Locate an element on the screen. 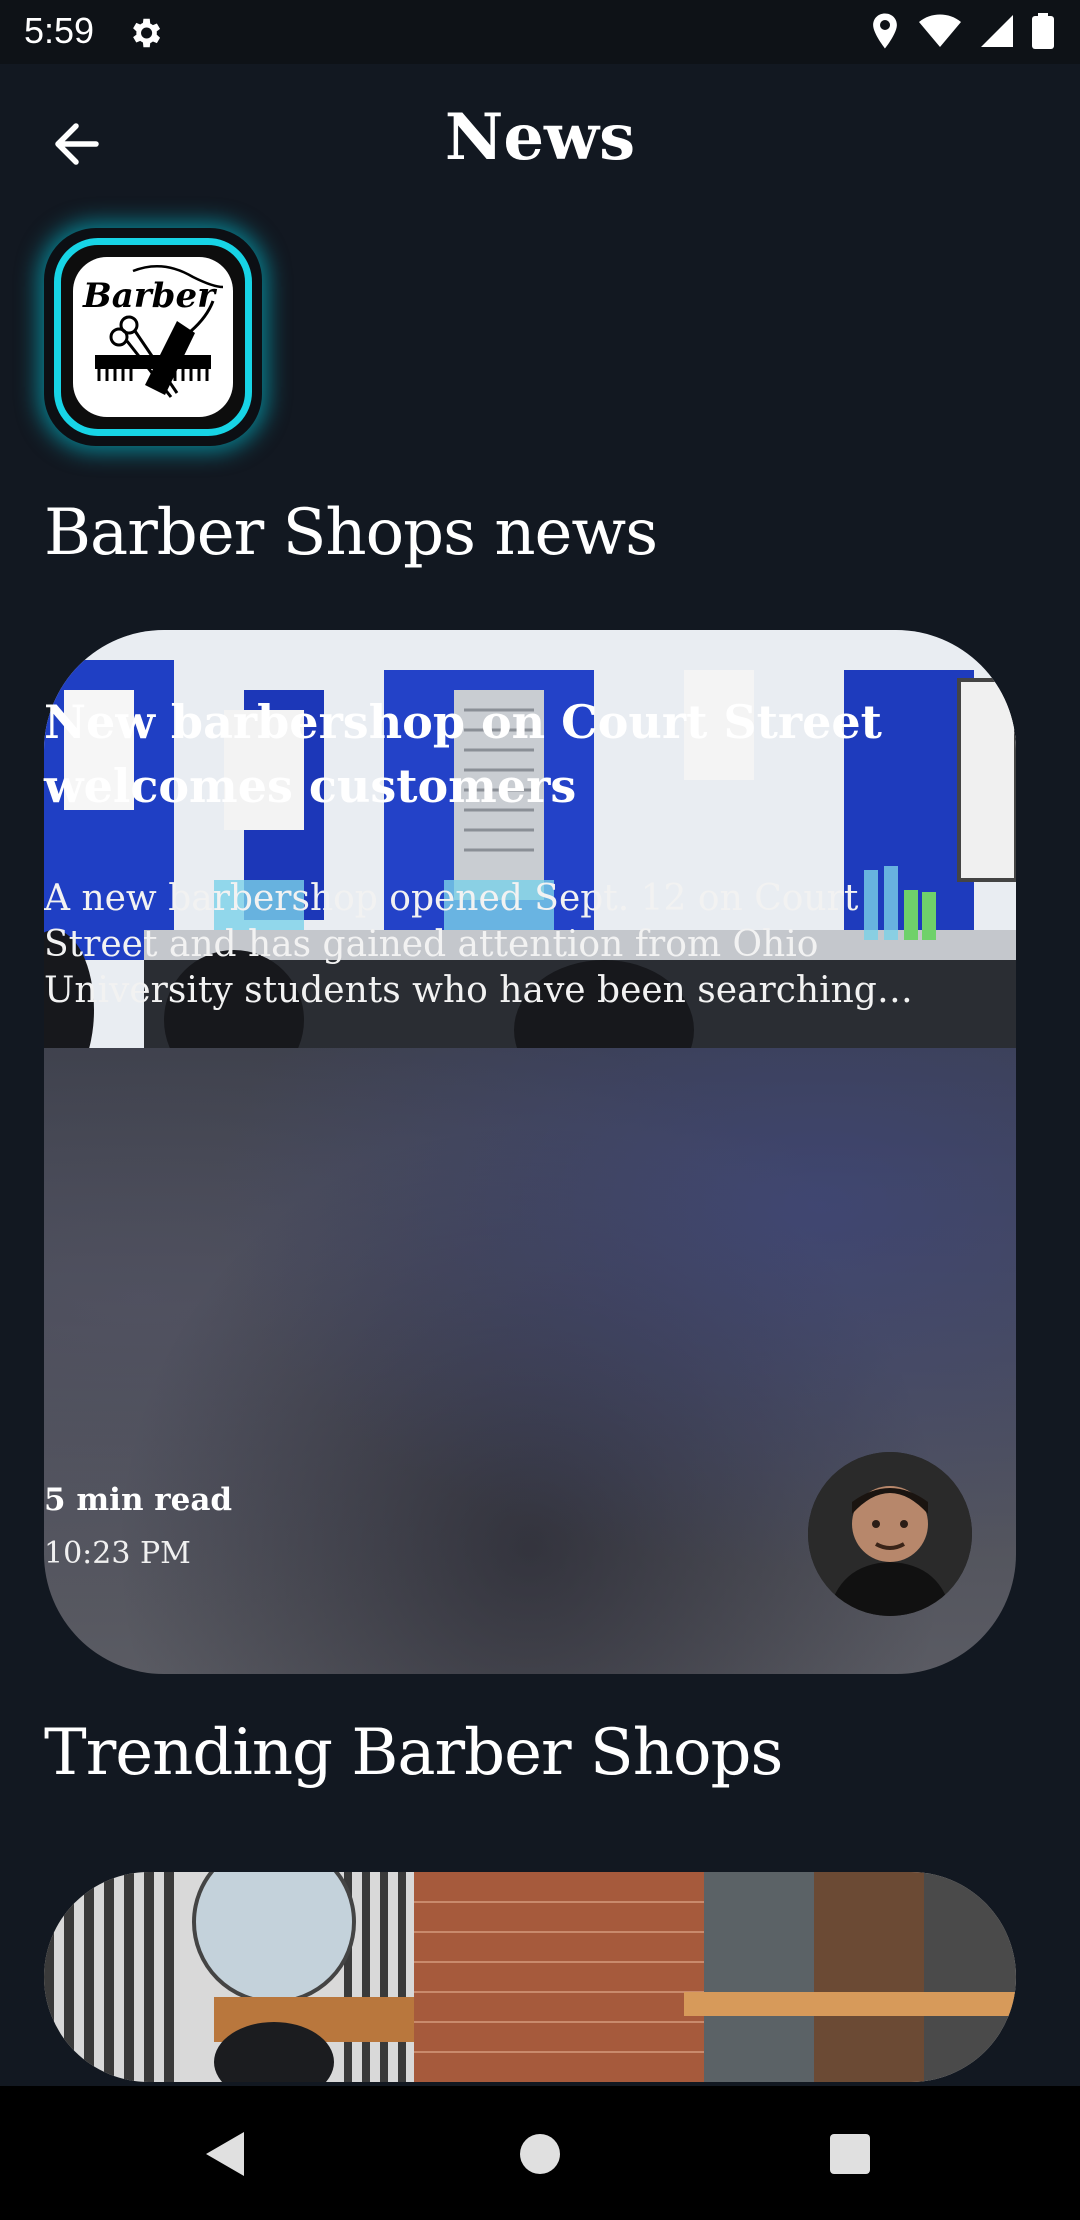  publish-time: 10:23 PM is located at coordinates (117, 1553).